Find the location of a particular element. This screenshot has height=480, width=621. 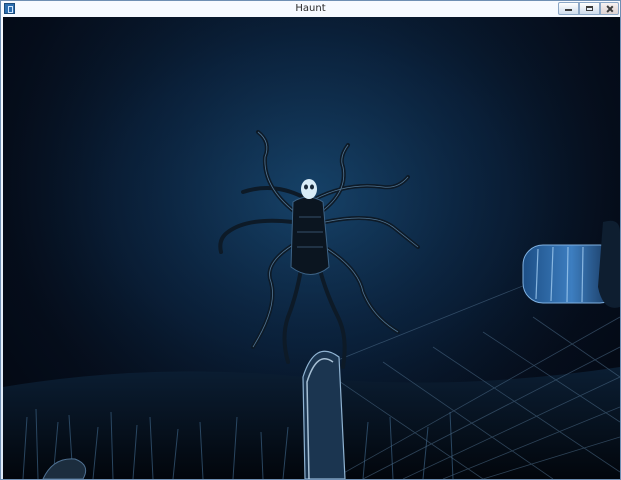

close-button is located at coordinates (609, 8).